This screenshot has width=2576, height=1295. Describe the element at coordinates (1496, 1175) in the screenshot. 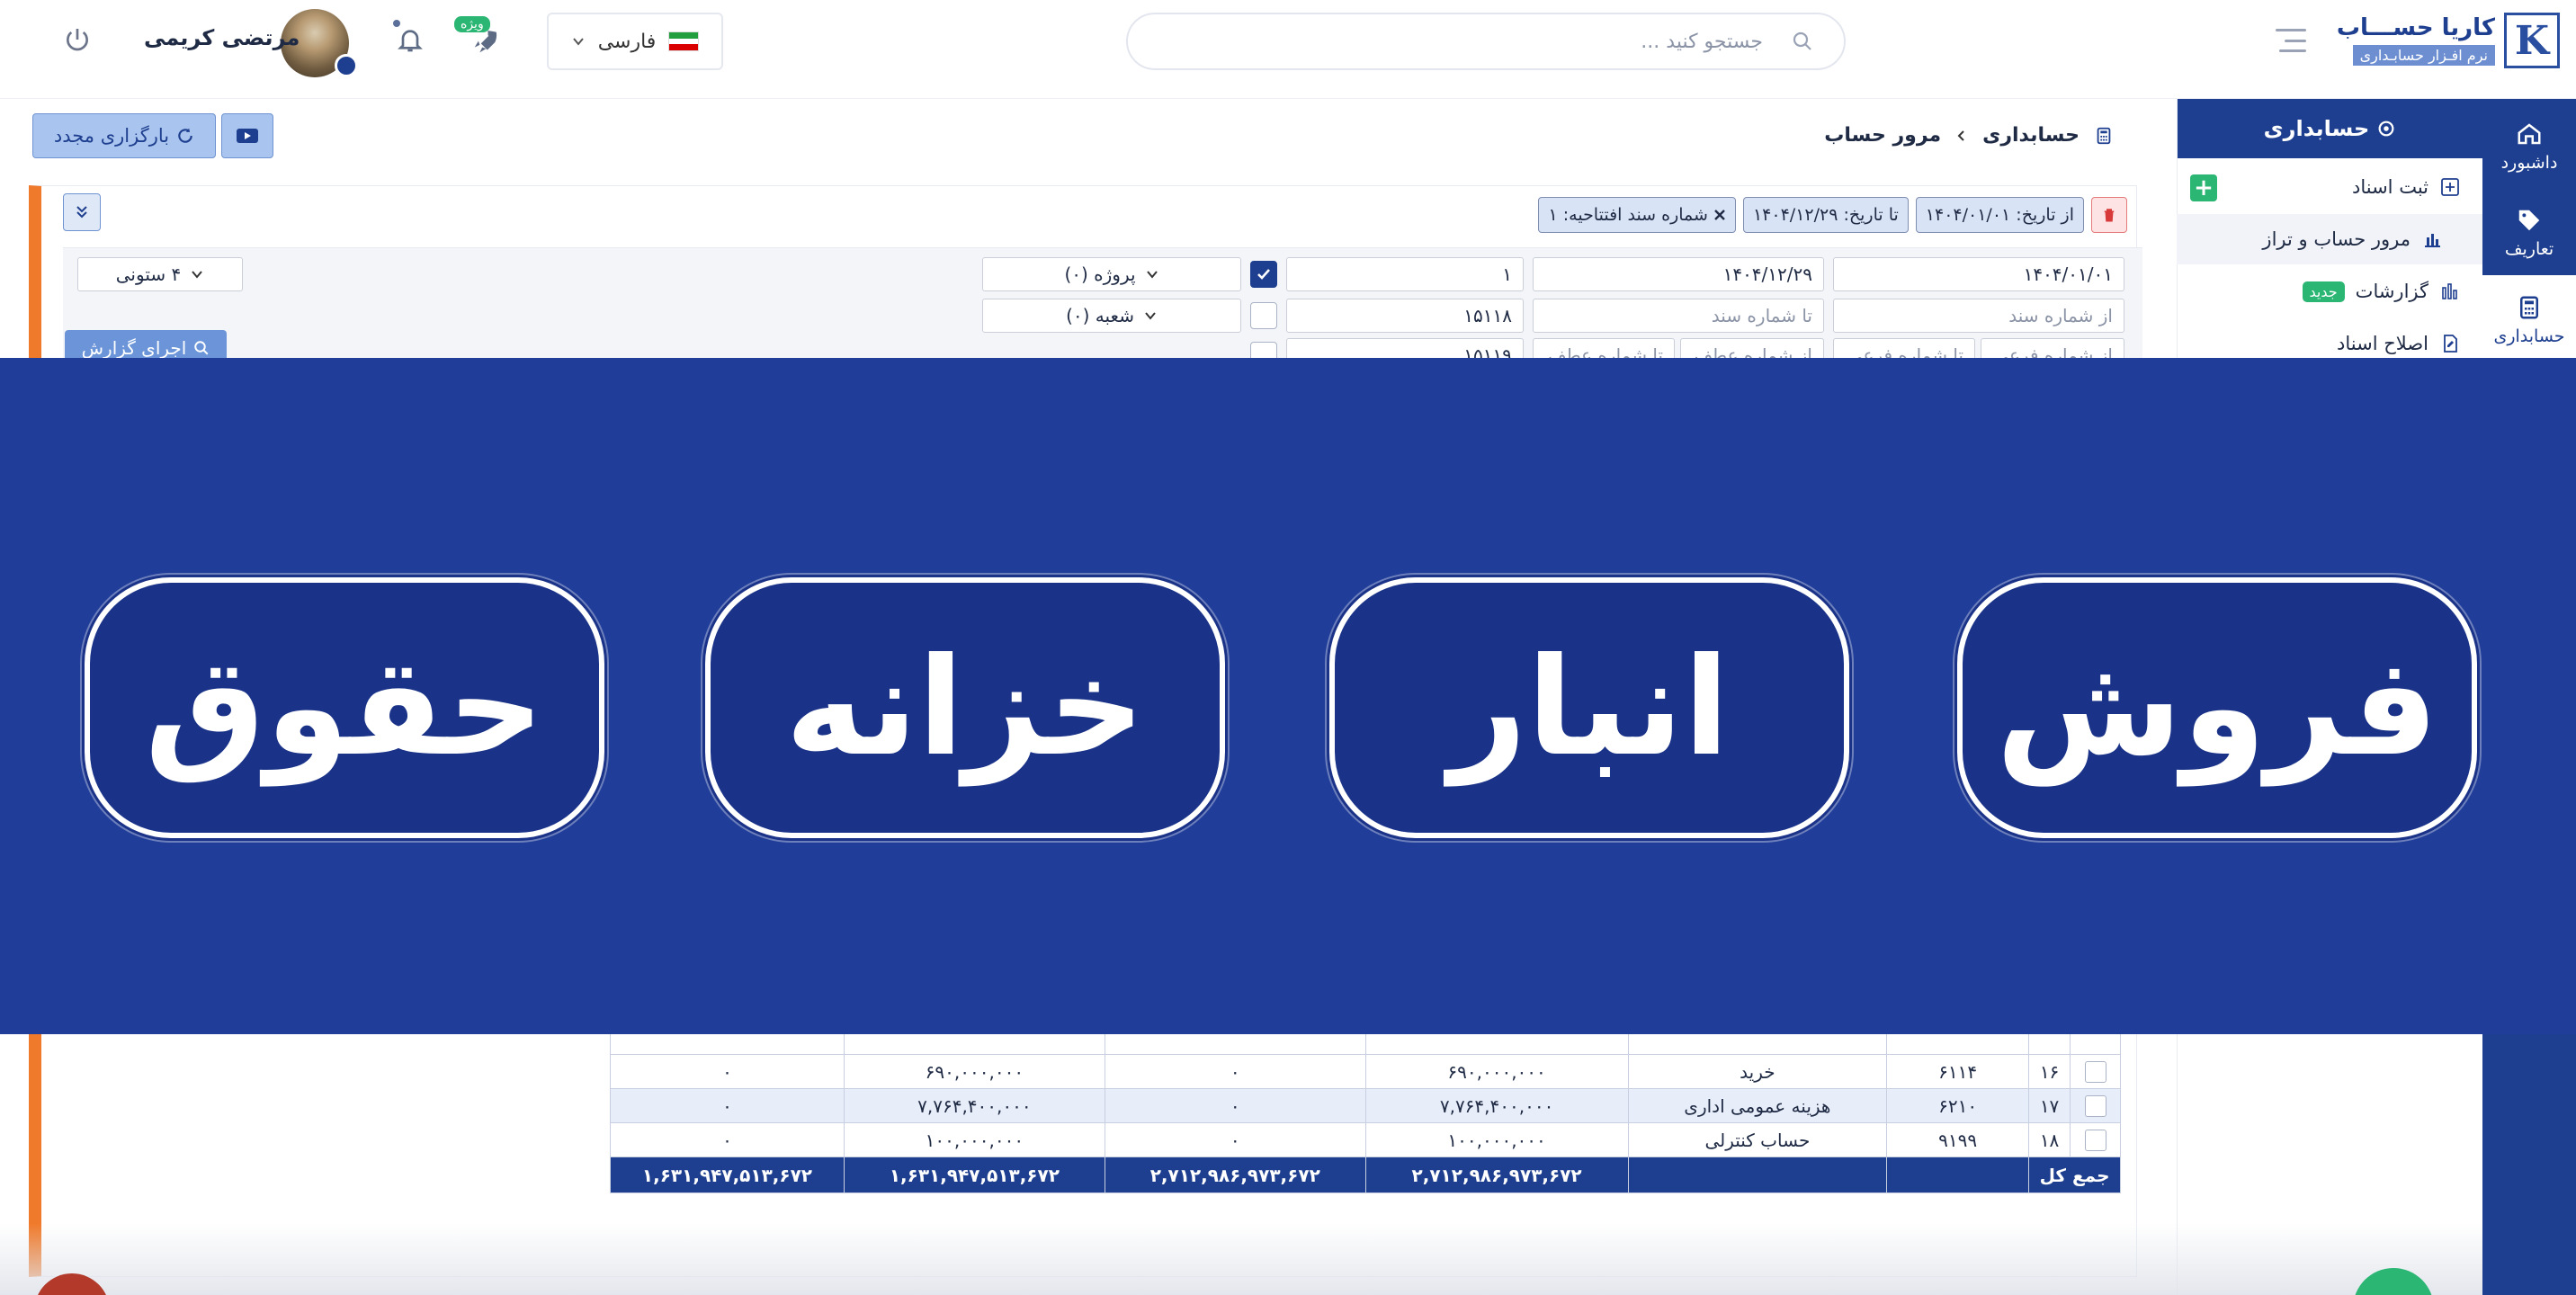

I see `total-debit: ۲,۷۱۲,۹۸۶,۹۷۳,۶۷۲` at that location.